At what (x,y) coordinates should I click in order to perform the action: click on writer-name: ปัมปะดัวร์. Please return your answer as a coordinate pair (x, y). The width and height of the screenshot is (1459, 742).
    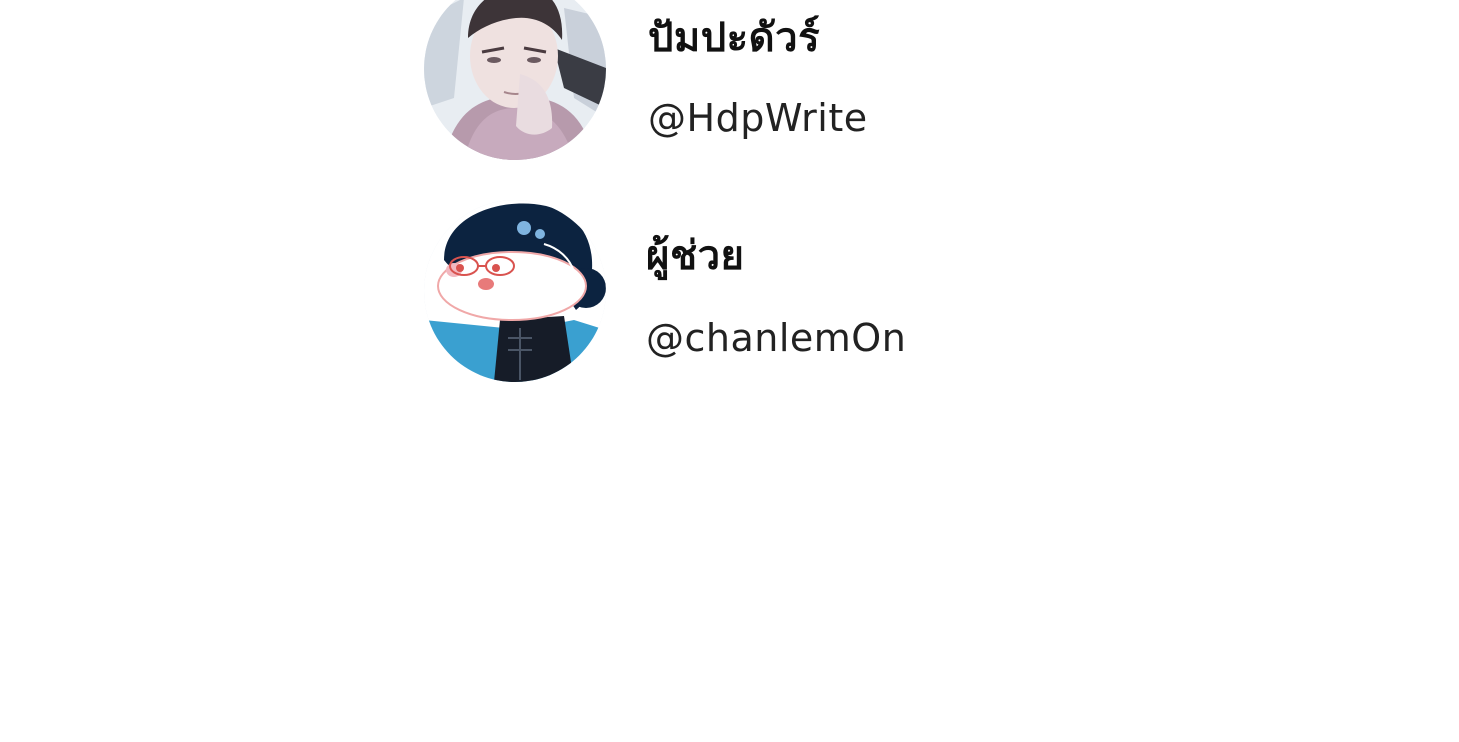
    Looking at the image, I should click on (734, 38).